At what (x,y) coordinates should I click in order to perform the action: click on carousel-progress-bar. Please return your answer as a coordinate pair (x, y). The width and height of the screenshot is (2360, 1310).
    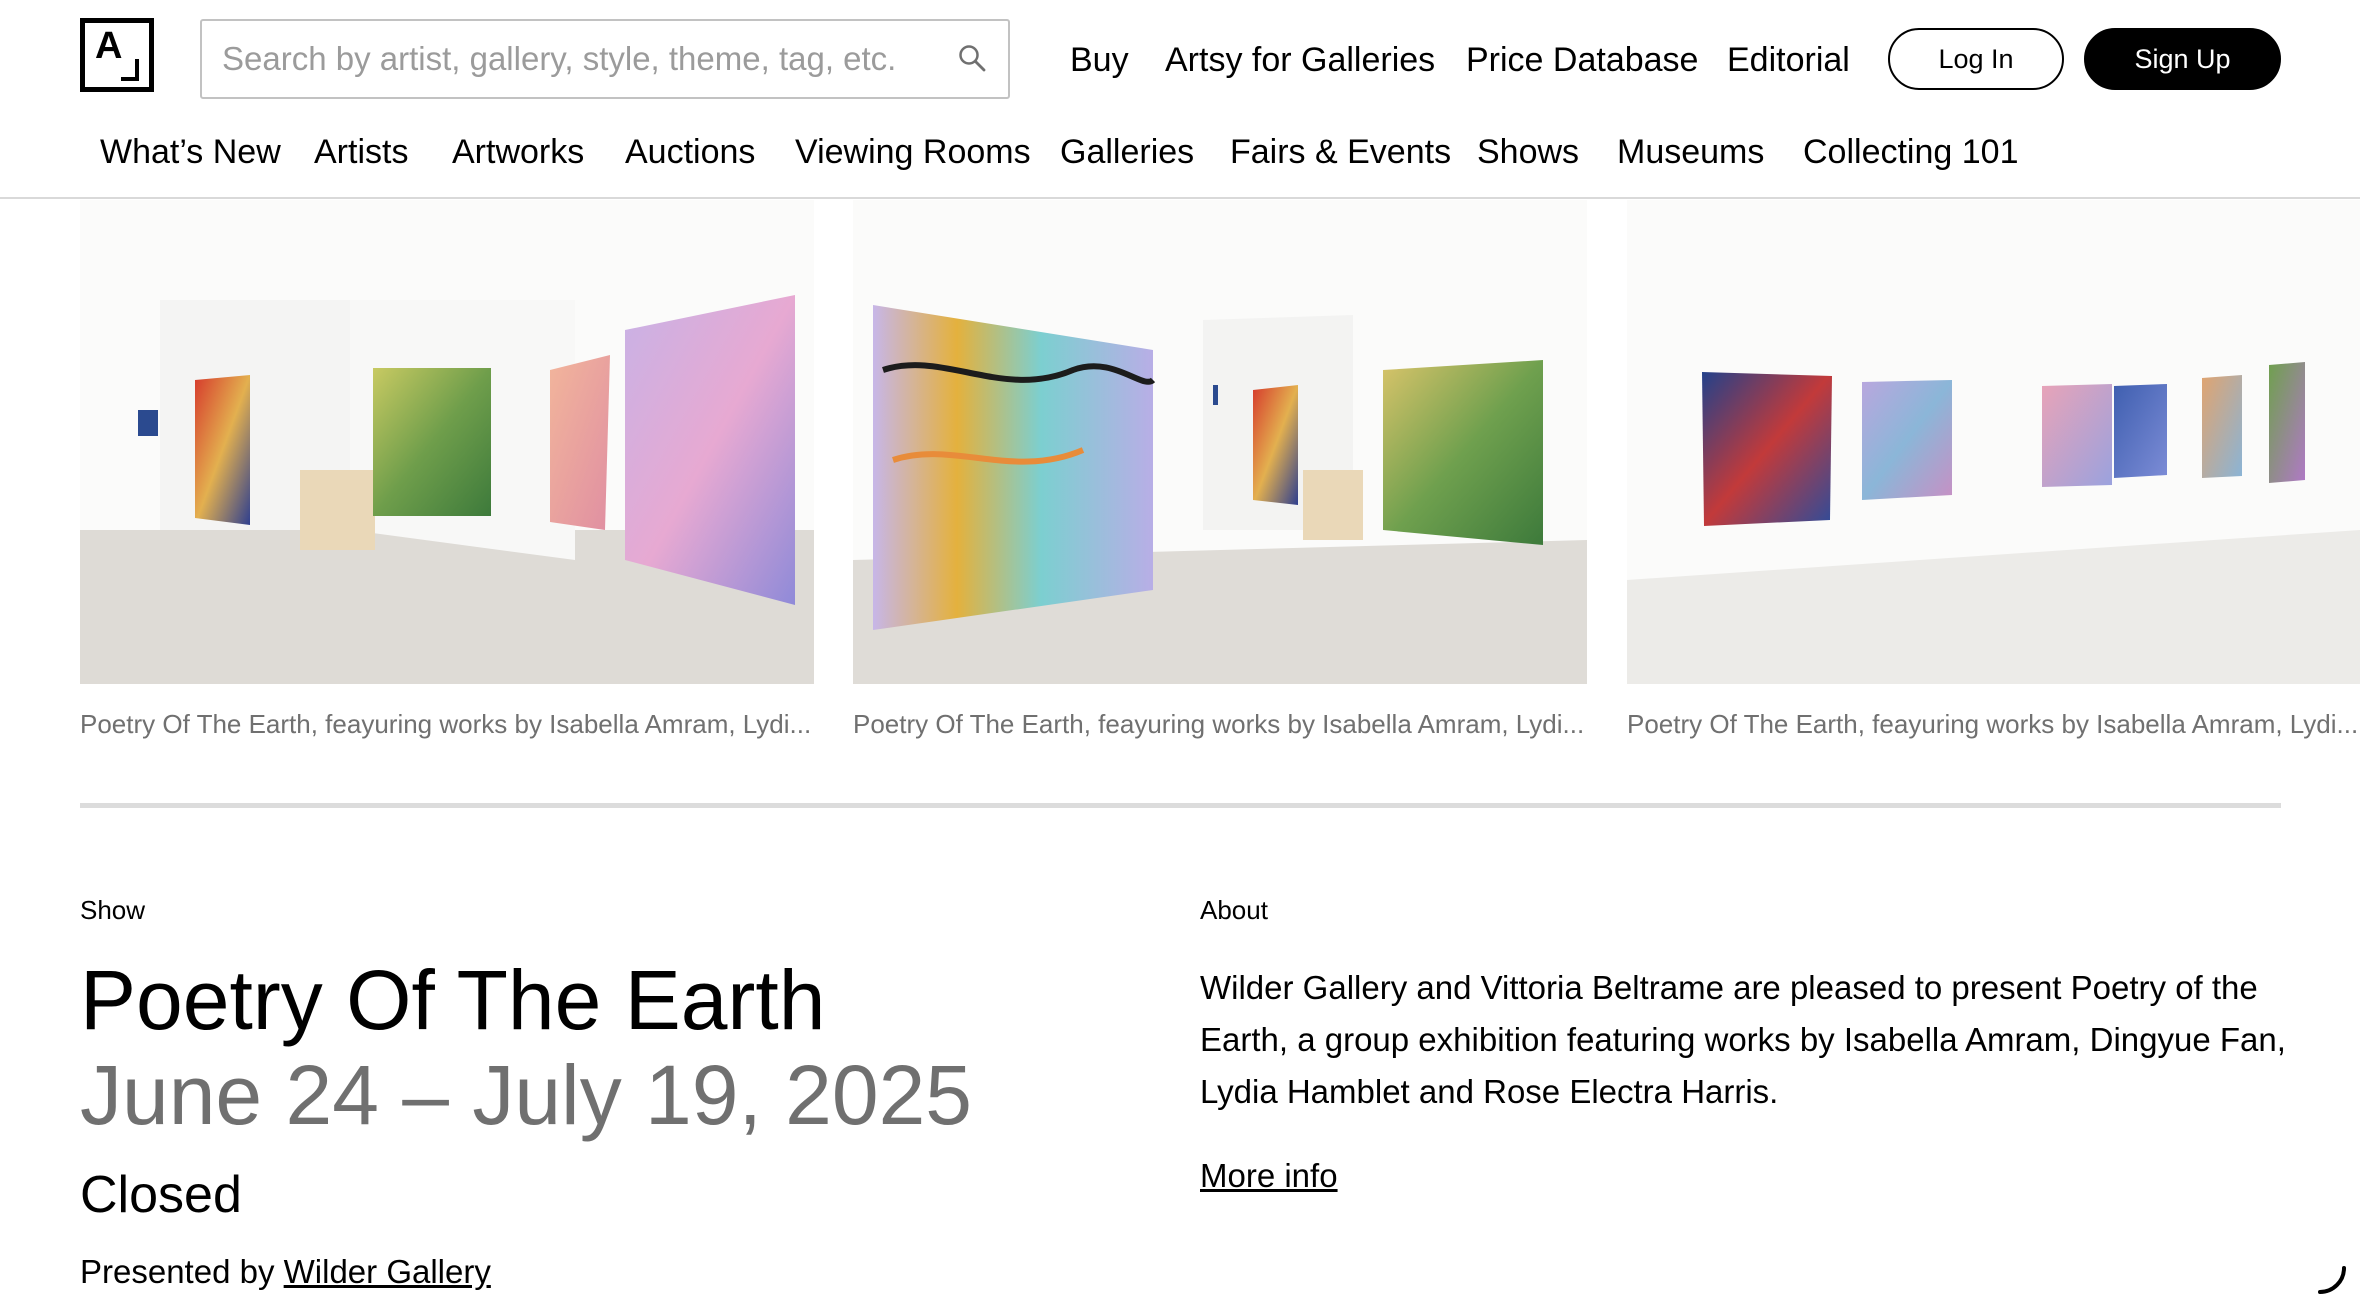
    Looking at the image, I should click on (1180, 805).